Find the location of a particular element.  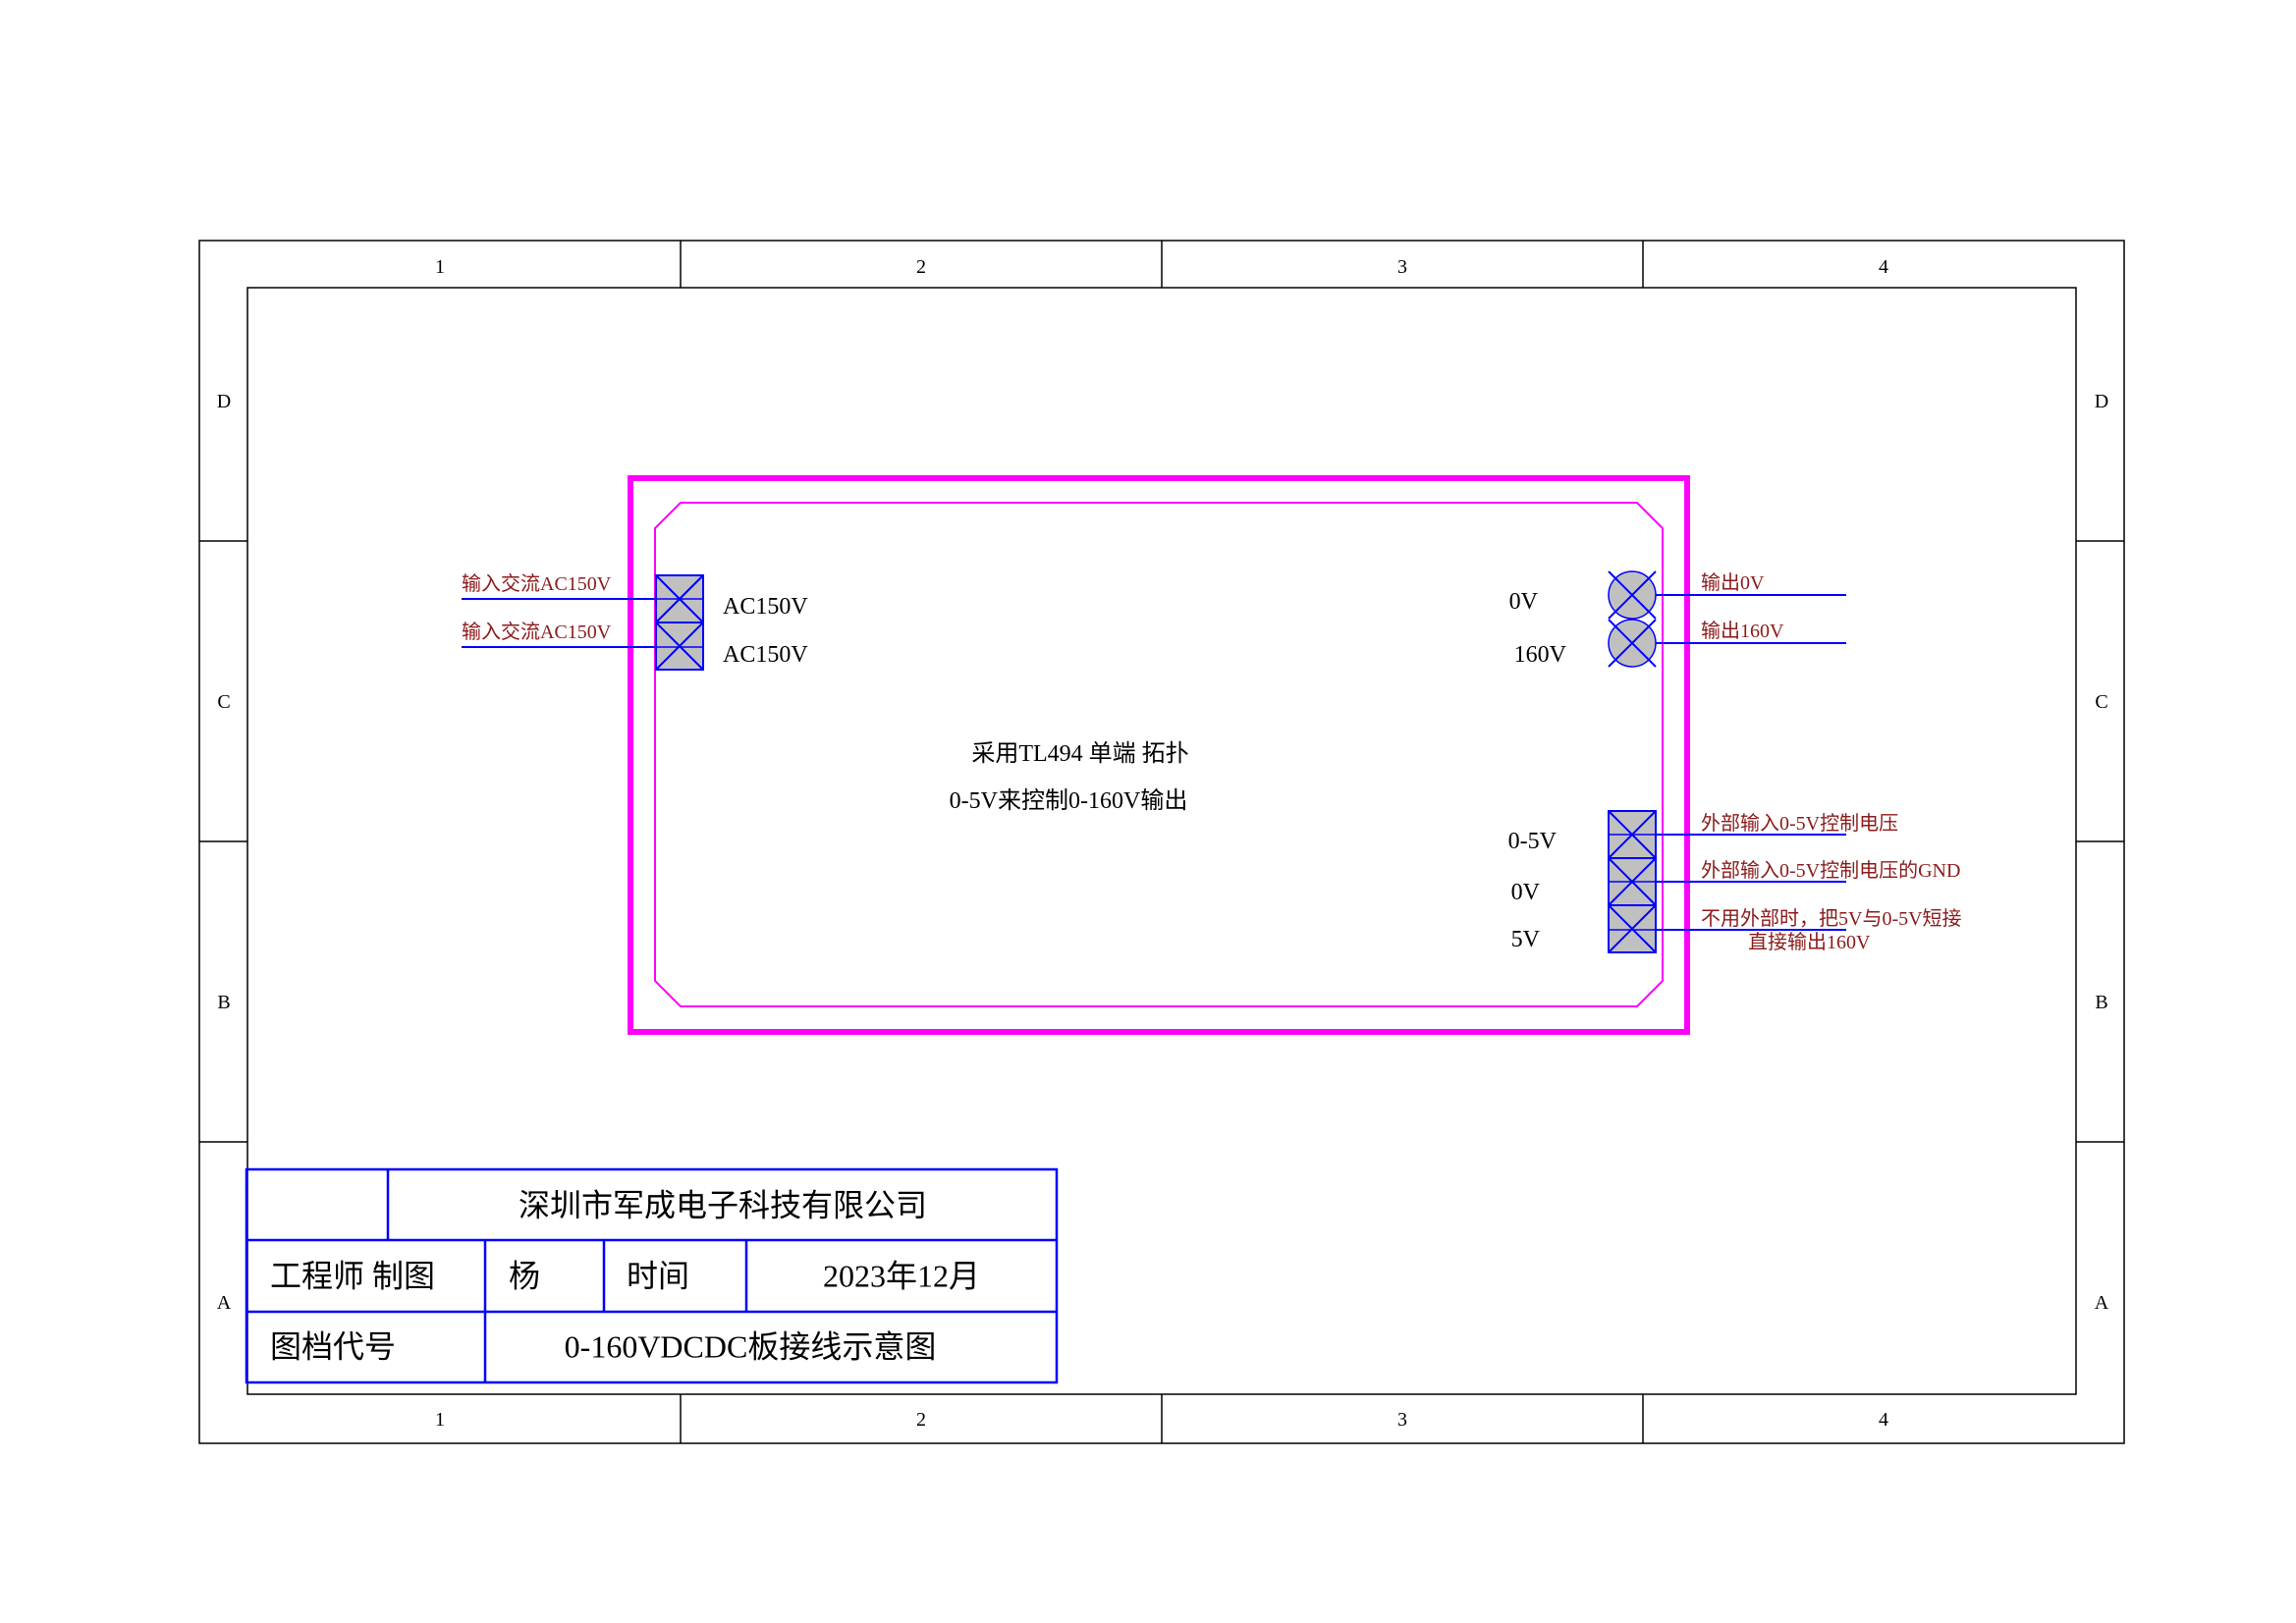

board-note-topology: 采用TL494 单端 拓扑 is located at coordinates (1079, 753).